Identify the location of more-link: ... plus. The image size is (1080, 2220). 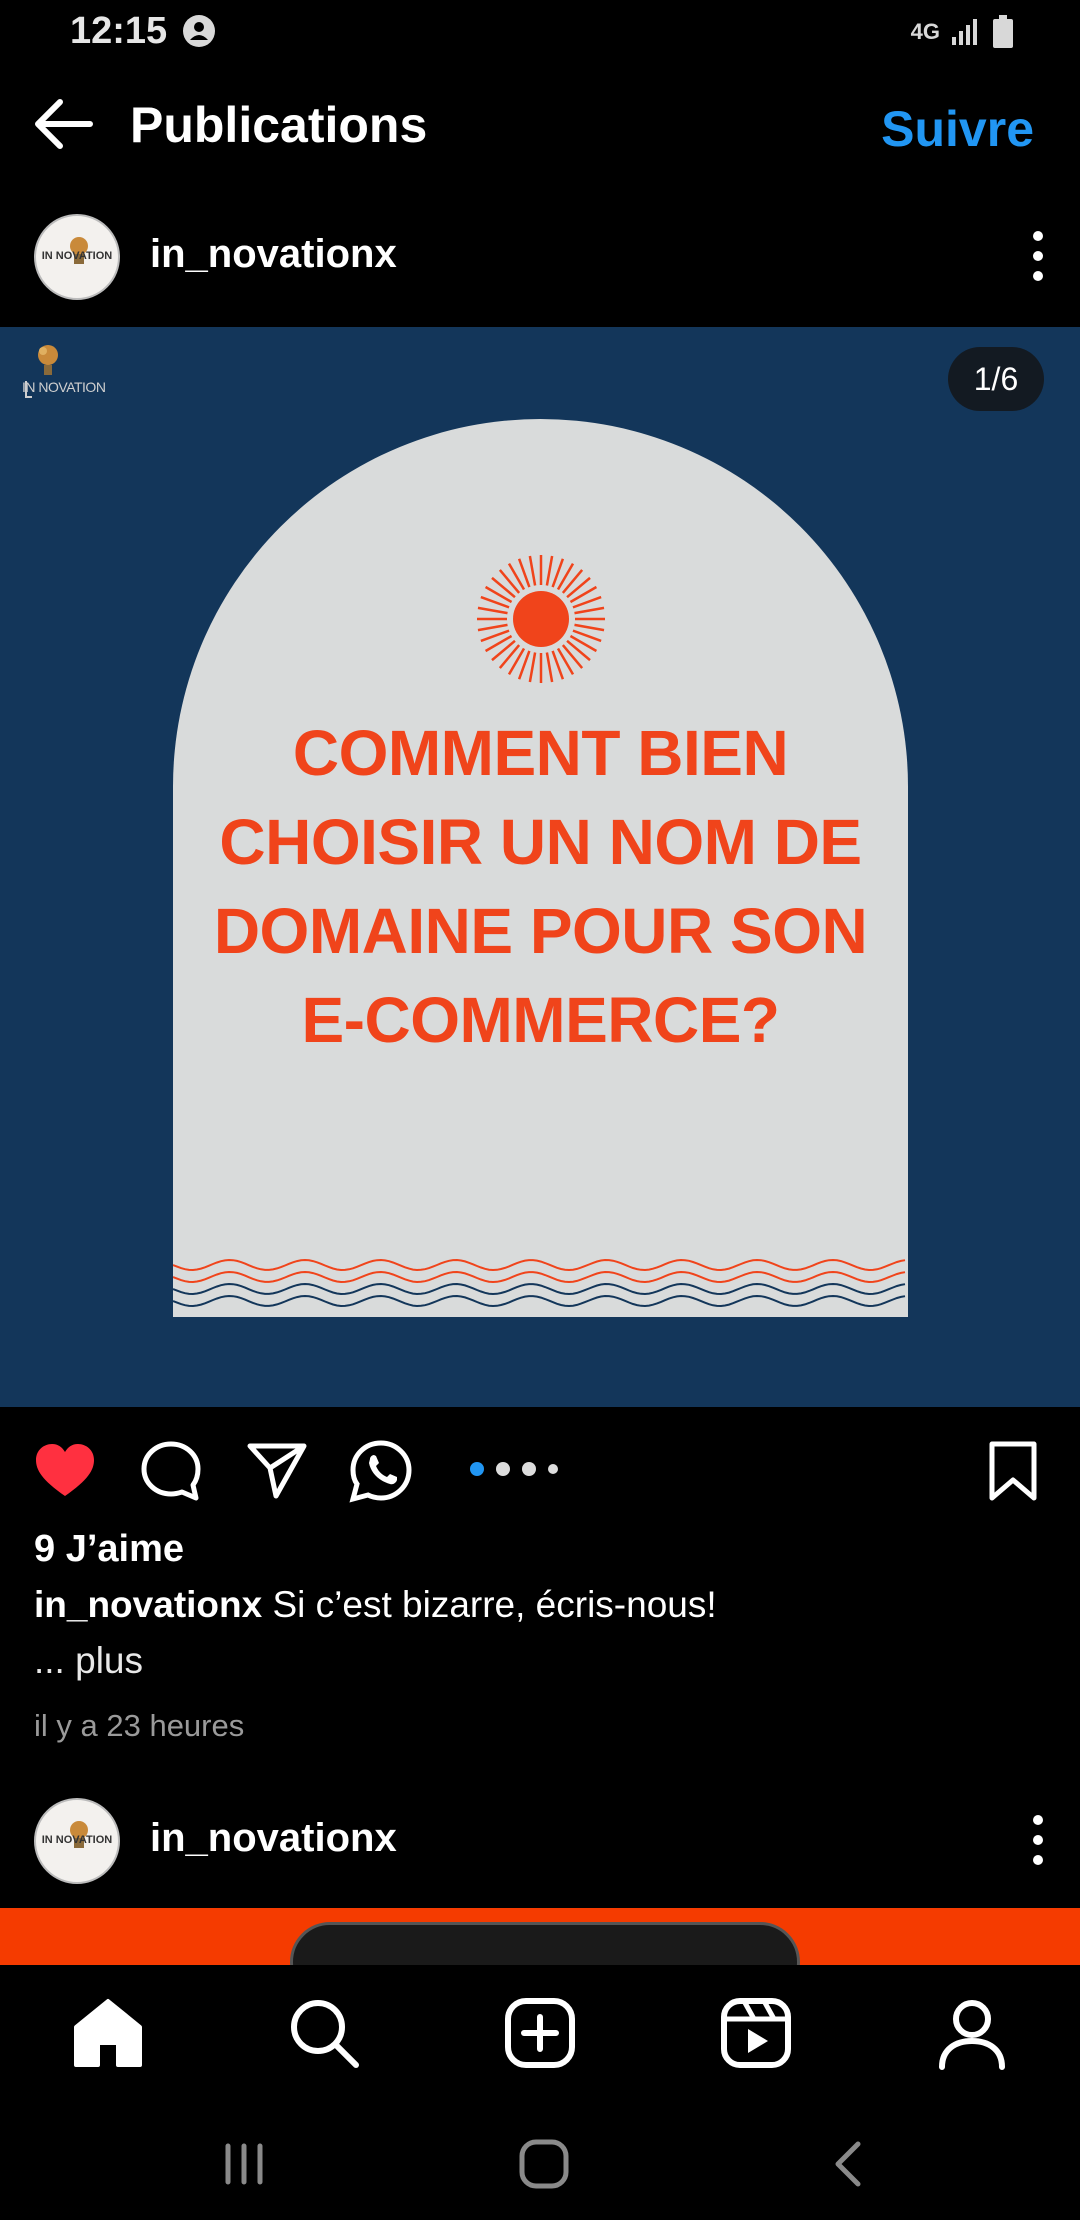
(88, 1661).